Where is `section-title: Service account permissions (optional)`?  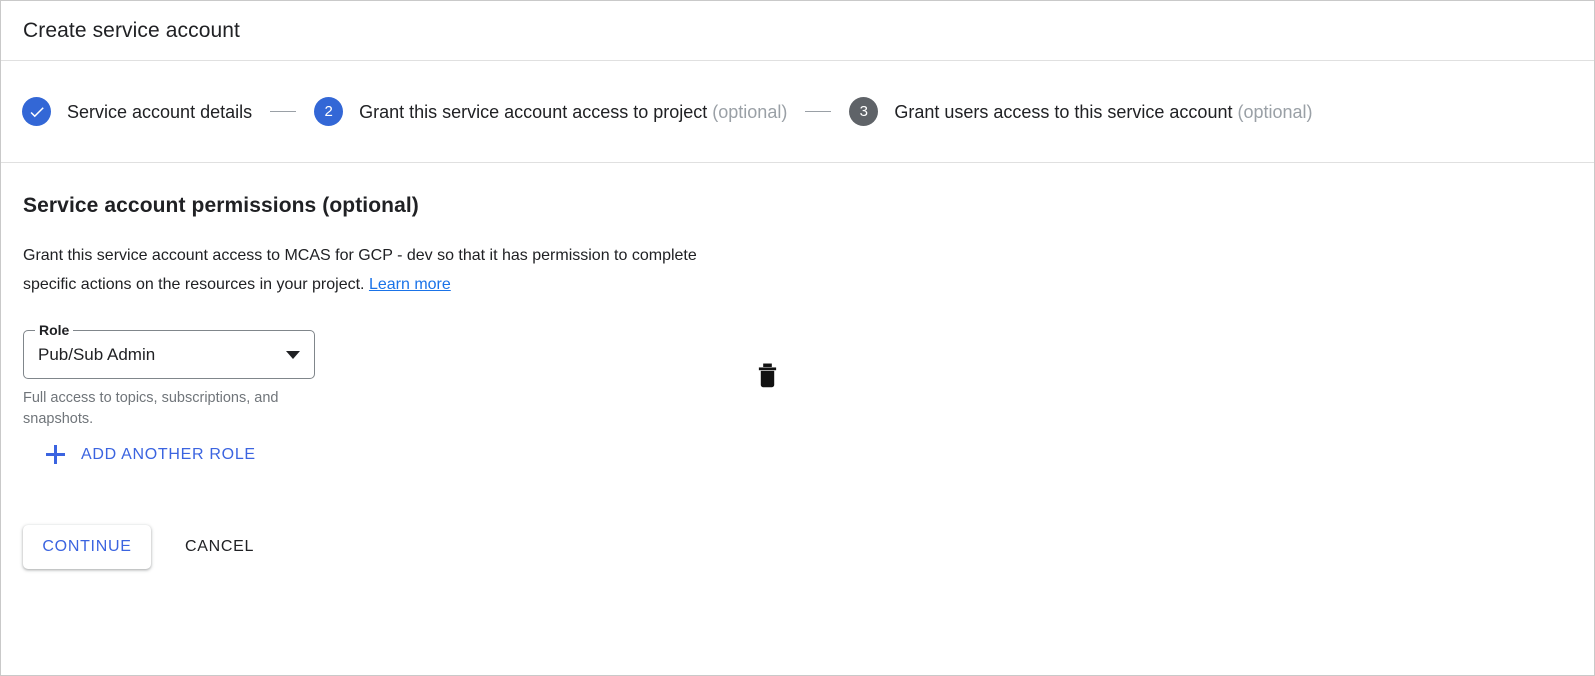
section-title: Service account permissions (optional) is located at coordinates (221, 205).